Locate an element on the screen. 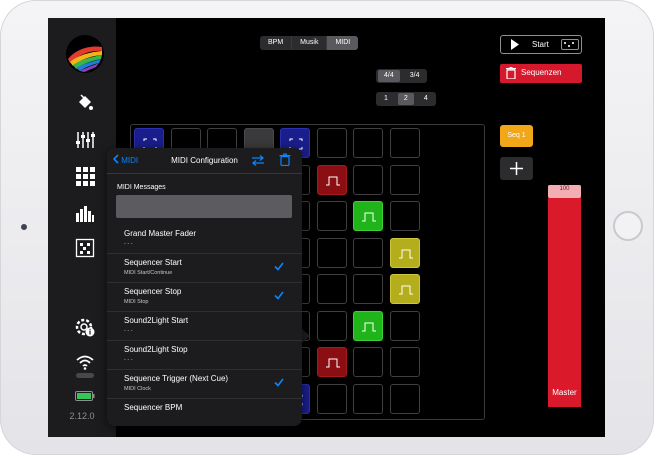 The width and height of the screenshot is (654, 455). midi-message-title: Grand Master Fader is located at coordinates (160, 233).